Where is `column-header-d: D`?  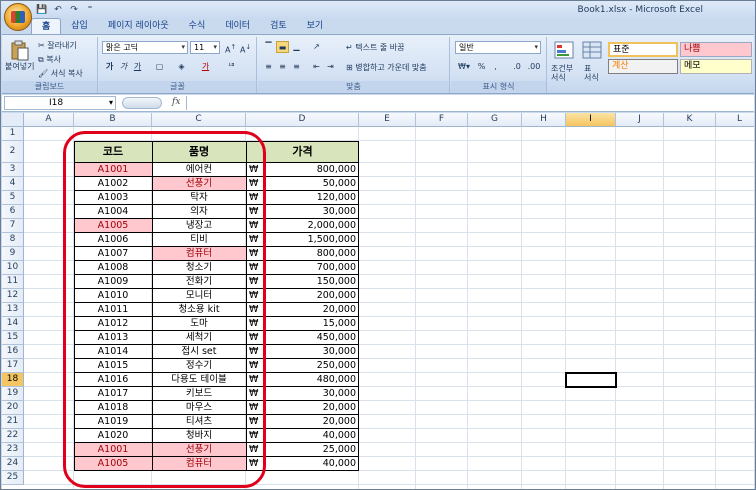
column-header-d: D is located at coordinates (302, 120).